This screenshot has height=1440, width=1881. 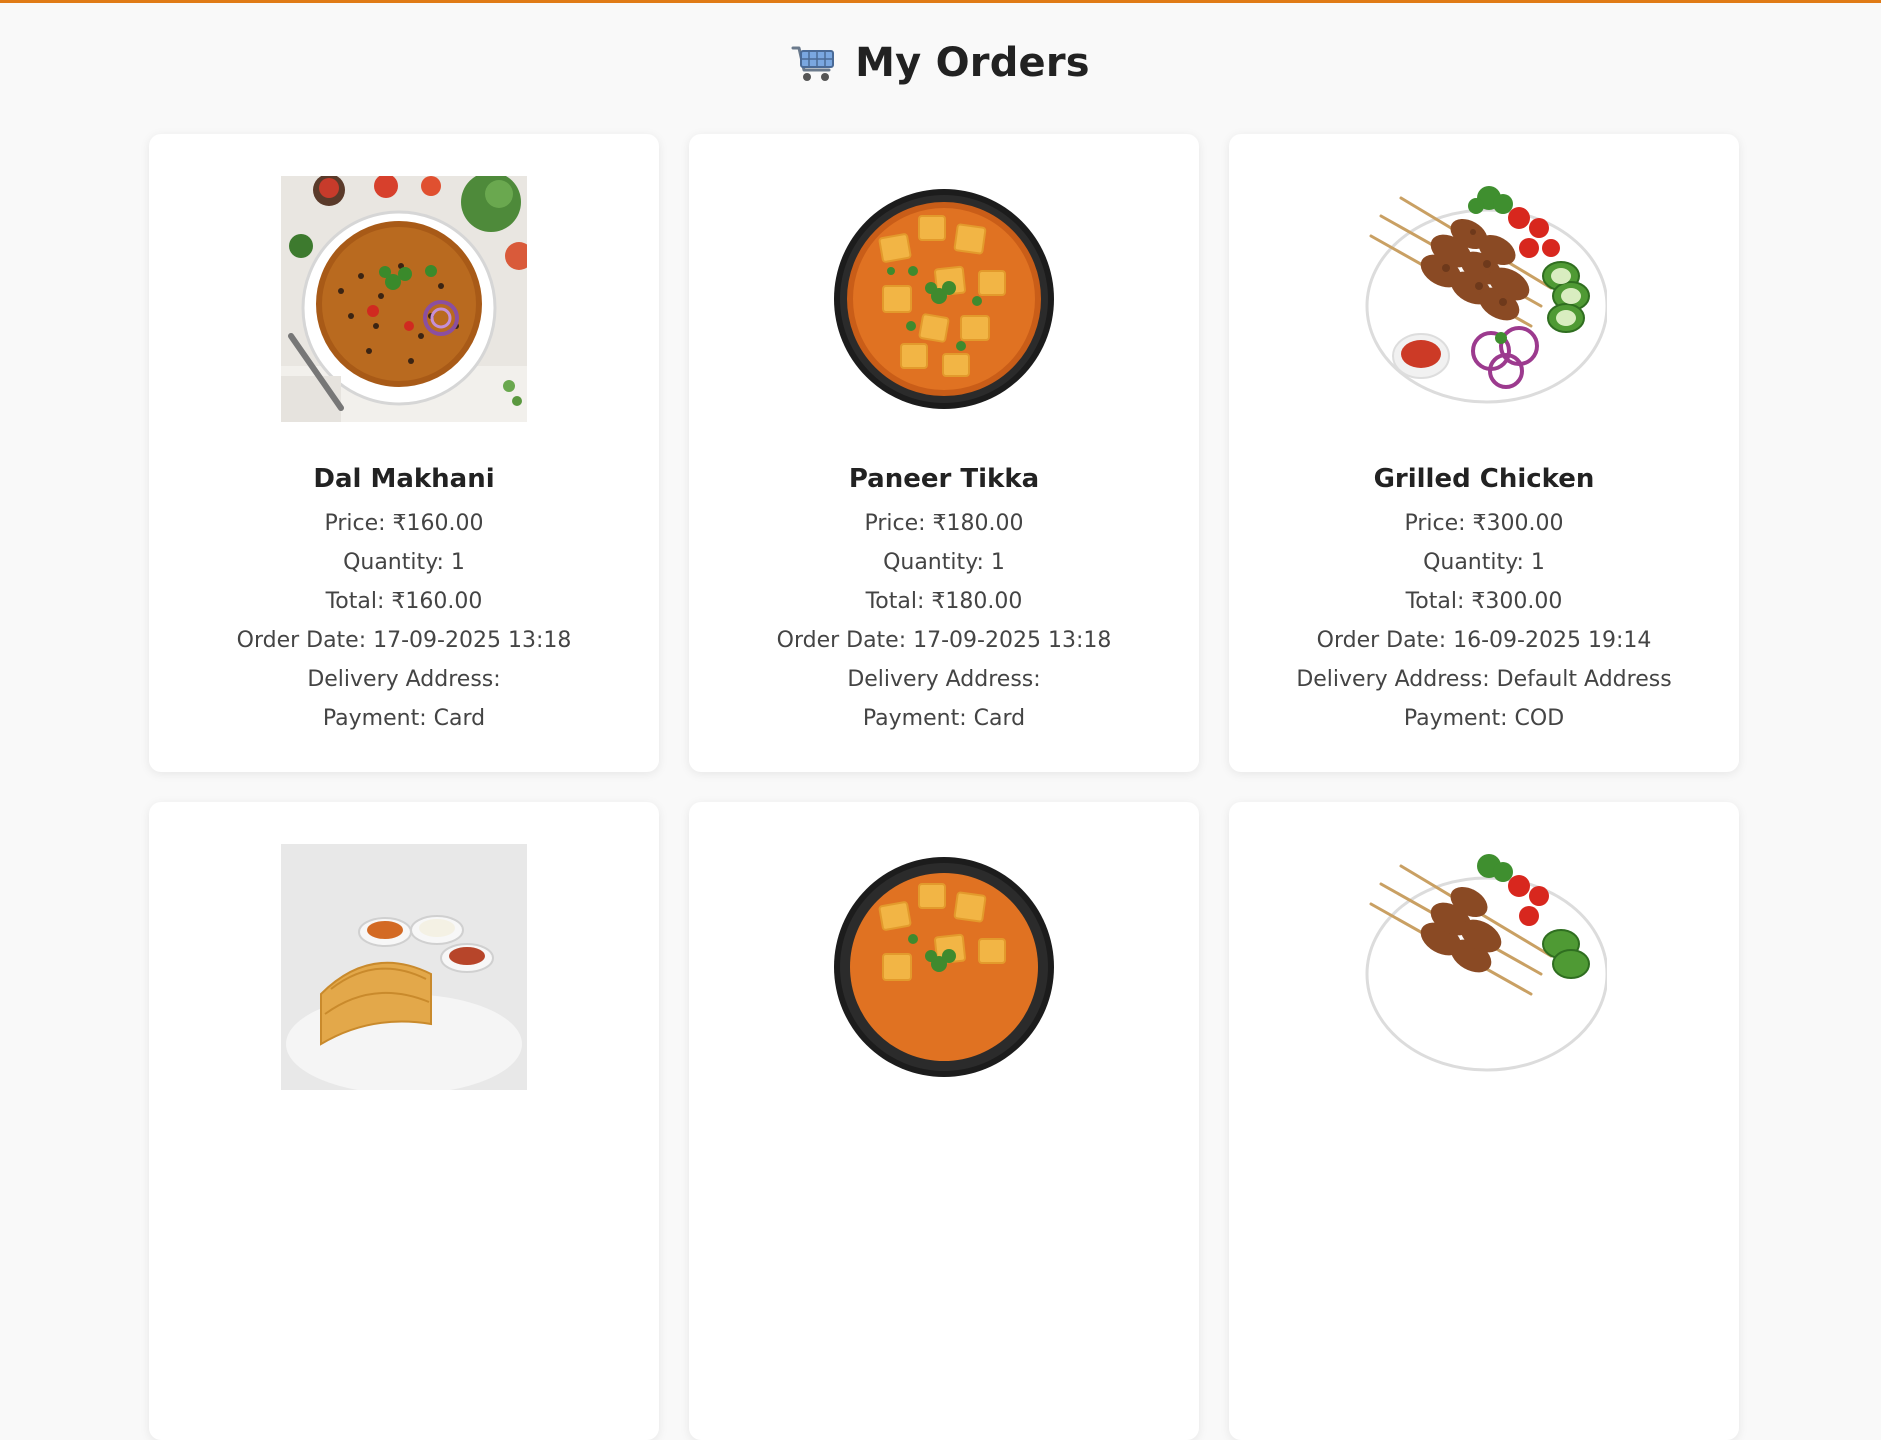 I want to click on order-total: Total: ₹300.00, so click(x=1484, y=601).